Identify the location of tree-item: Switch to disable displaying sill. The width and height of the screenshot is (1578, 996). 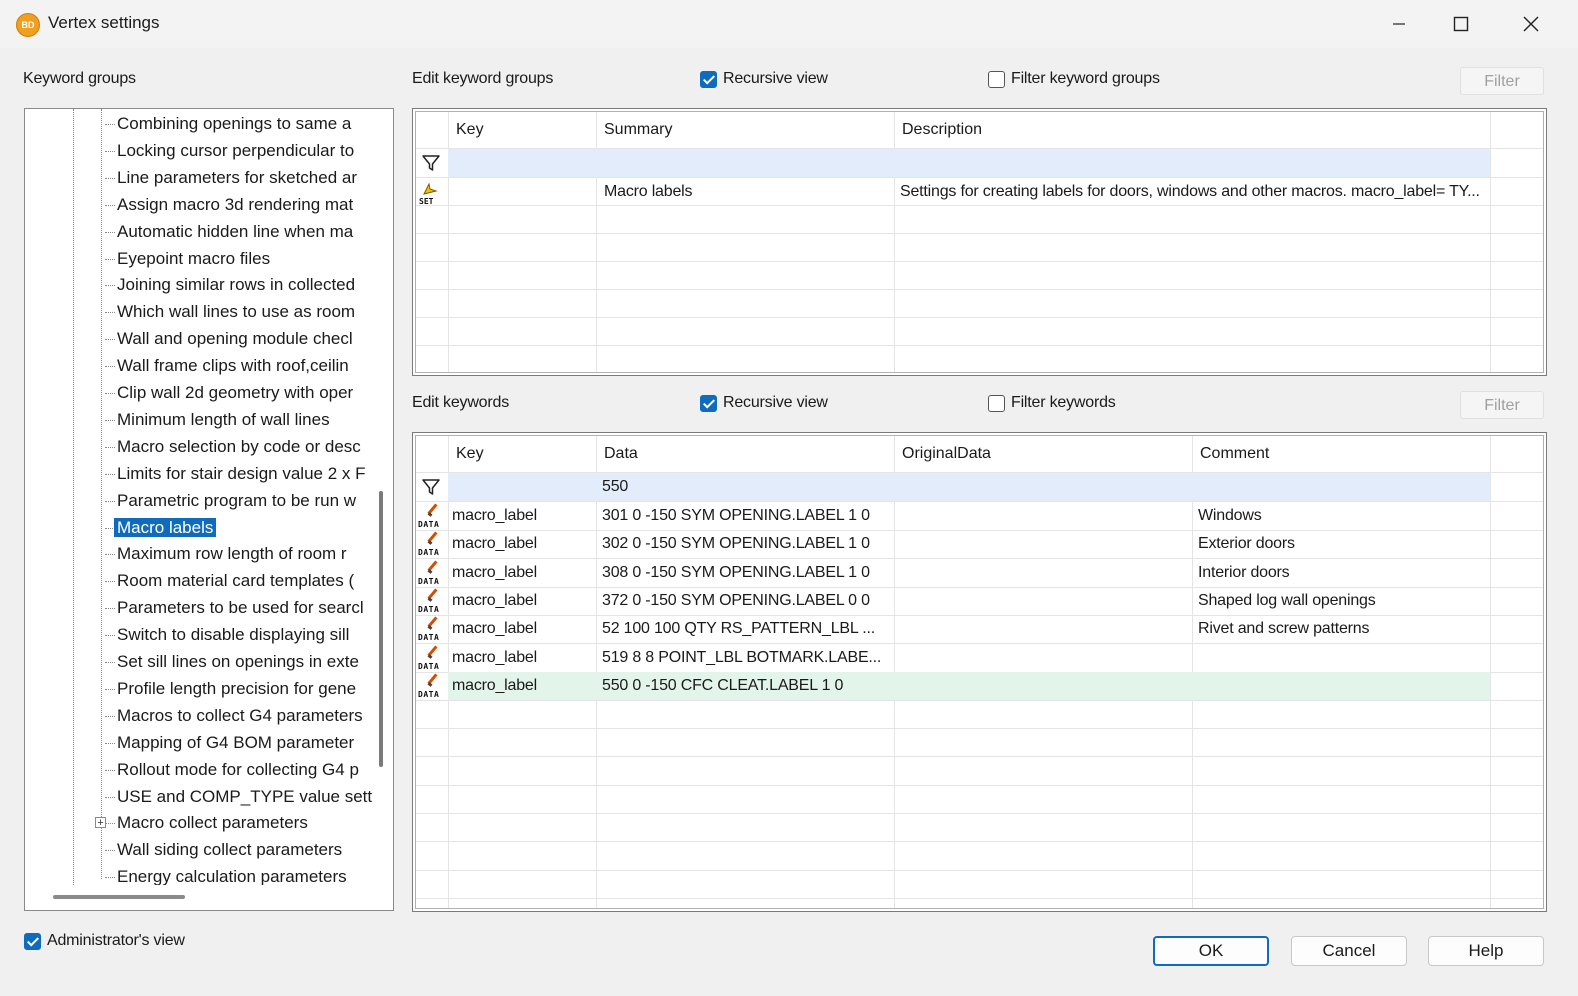
(233, 635).